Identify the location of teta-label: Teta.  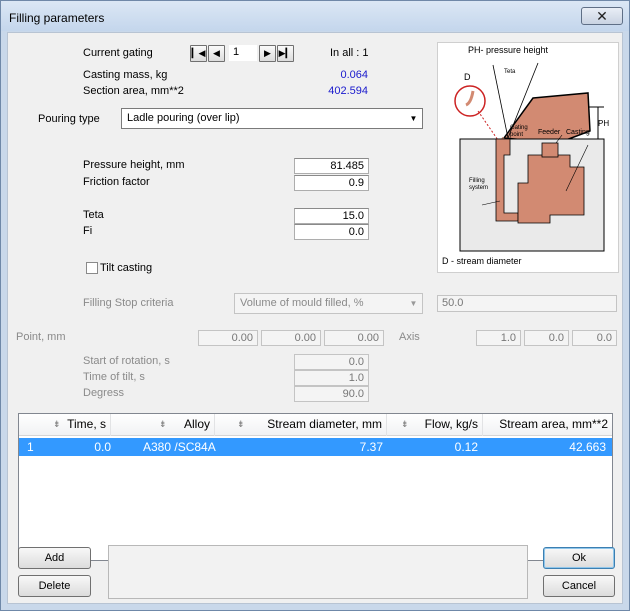
(93, 215).